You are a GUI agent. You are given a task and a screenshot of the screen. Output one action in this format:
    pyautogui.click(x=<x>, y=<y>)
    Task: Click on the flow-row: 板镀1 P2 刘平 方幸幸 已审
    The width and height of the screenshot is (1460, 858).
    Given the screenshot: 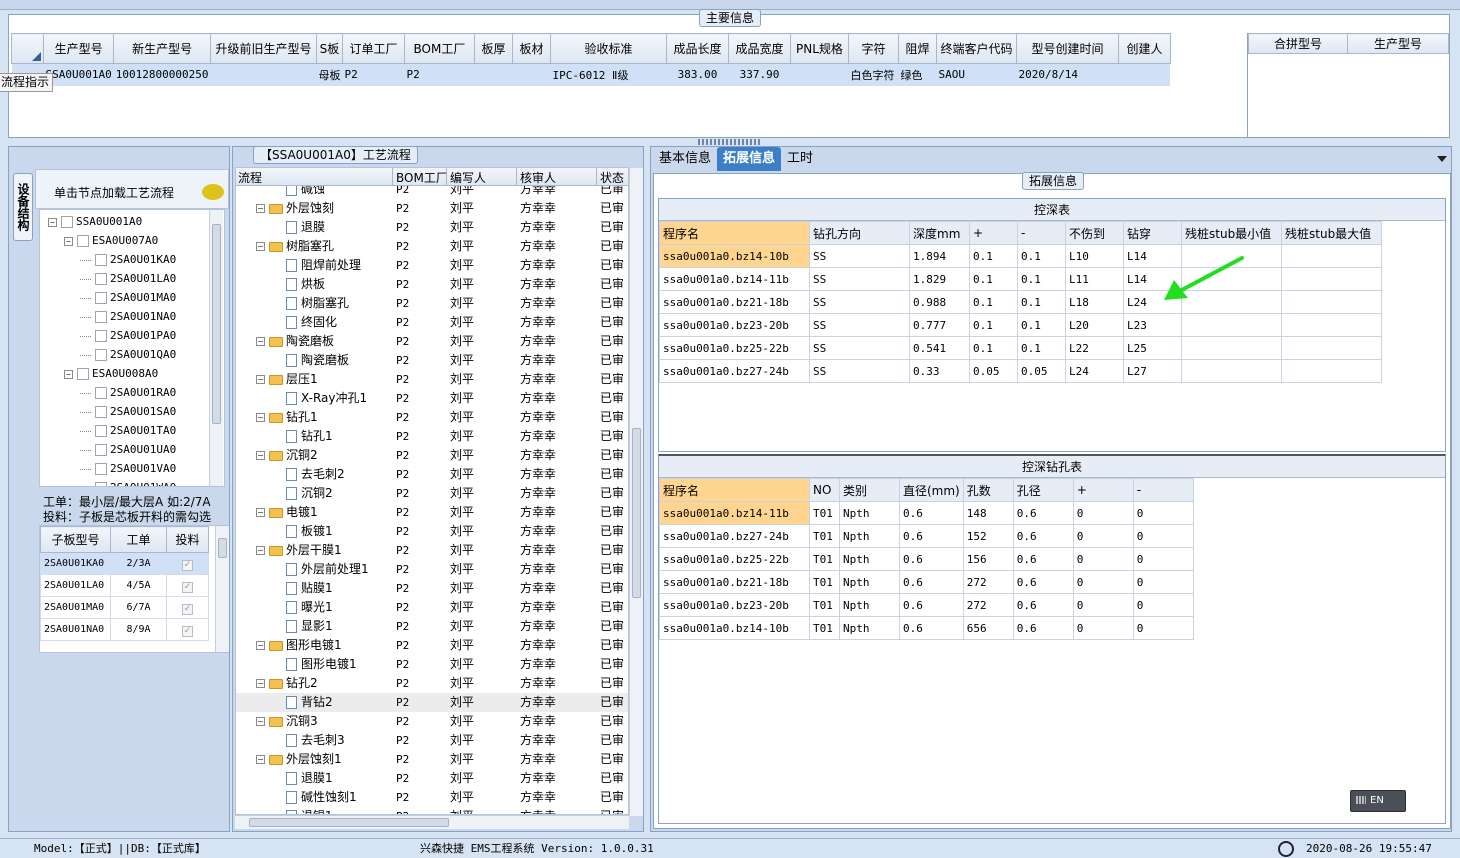 What is the action you would take?
    pyautogui.click(x=432, y=531)
    